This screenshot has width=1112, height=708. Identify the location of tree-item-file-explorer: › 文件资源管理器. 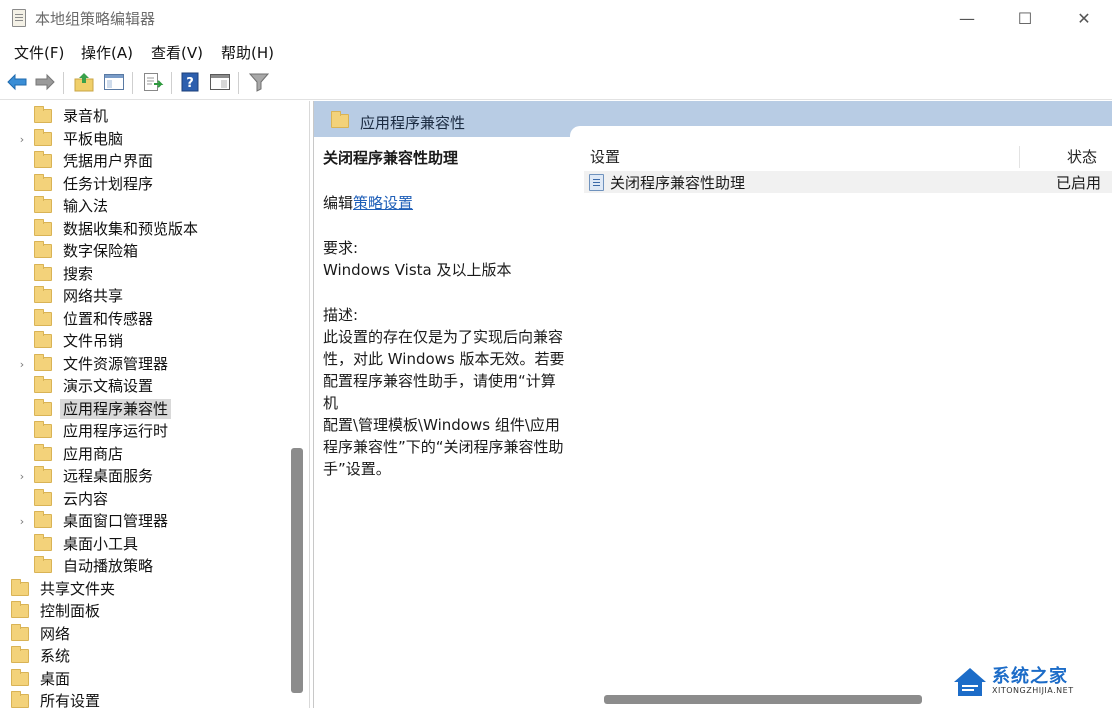
(85, 364).